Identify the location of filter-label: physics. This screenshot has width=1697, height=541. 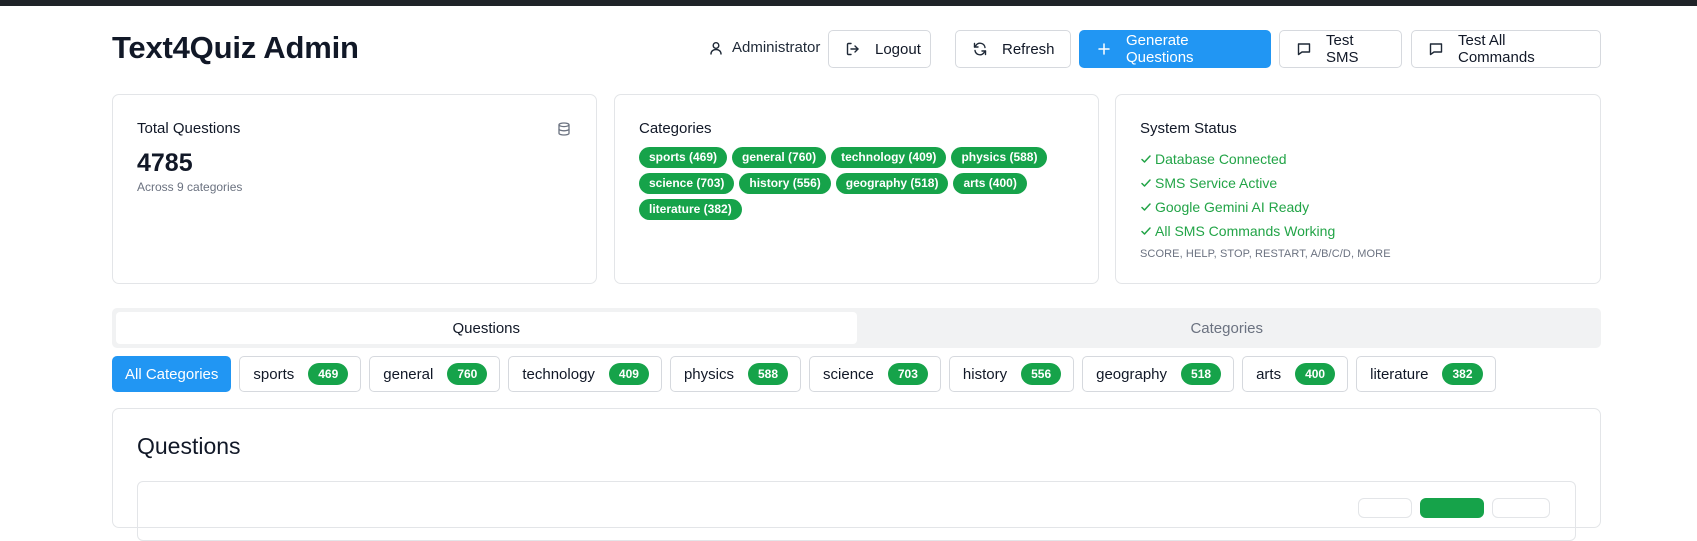
(708, 374).